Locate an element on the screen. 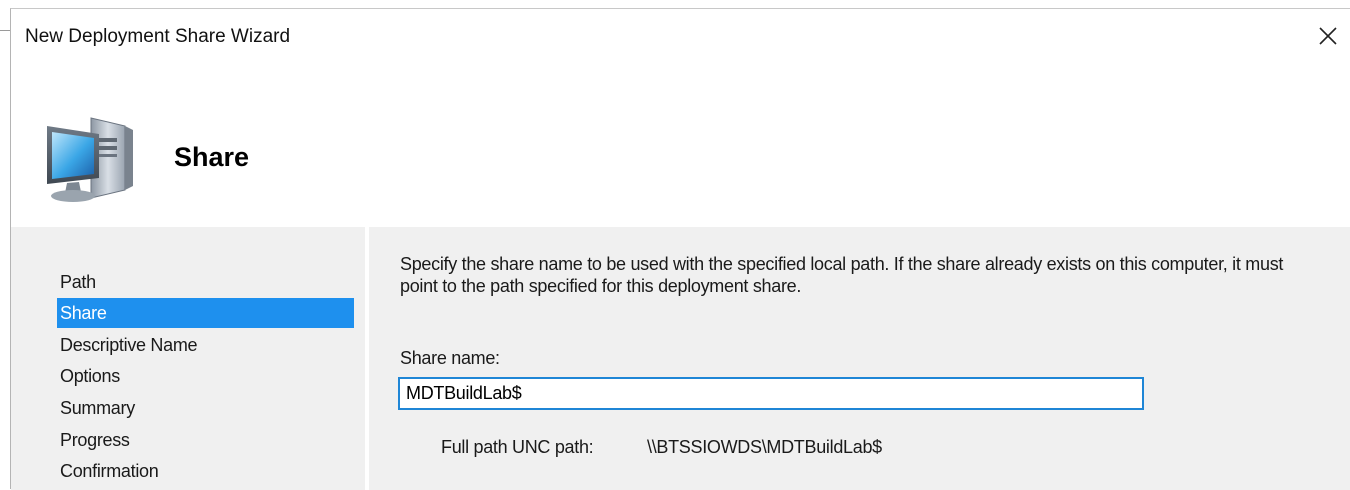 The width and height of the screenshot is (1350, 490). close-button is located at coordinates (1328, 36).